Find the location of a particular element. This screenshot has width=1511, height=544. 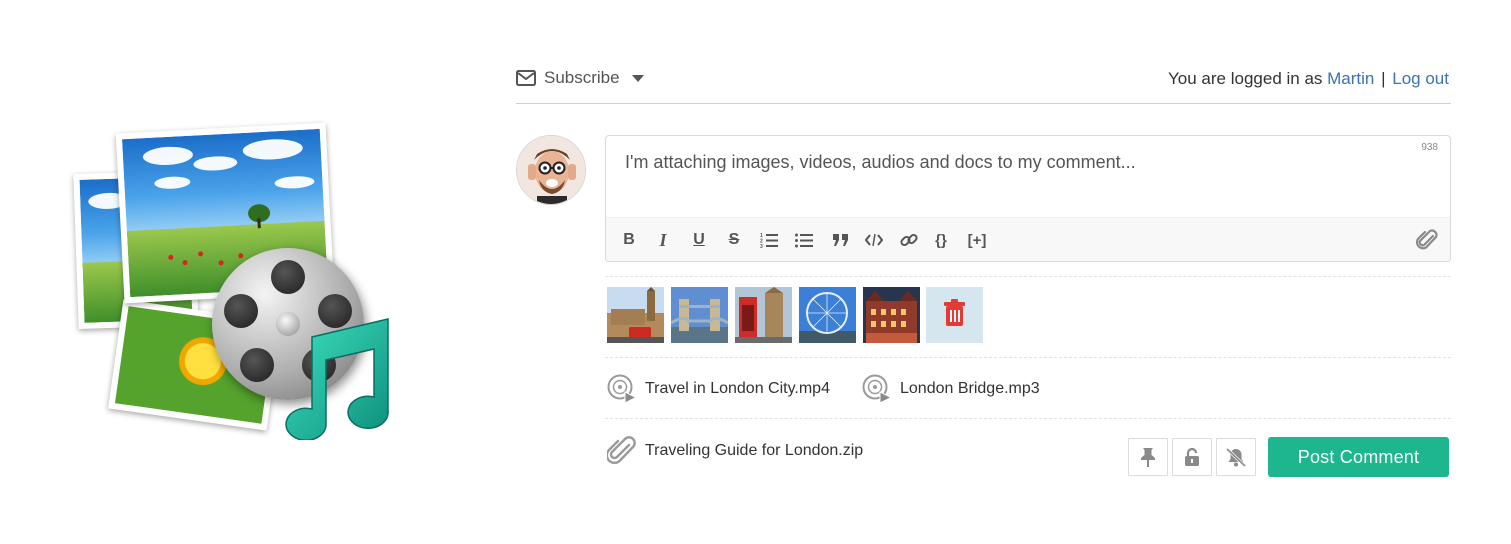

code-button is located at coordinates (874, 240).